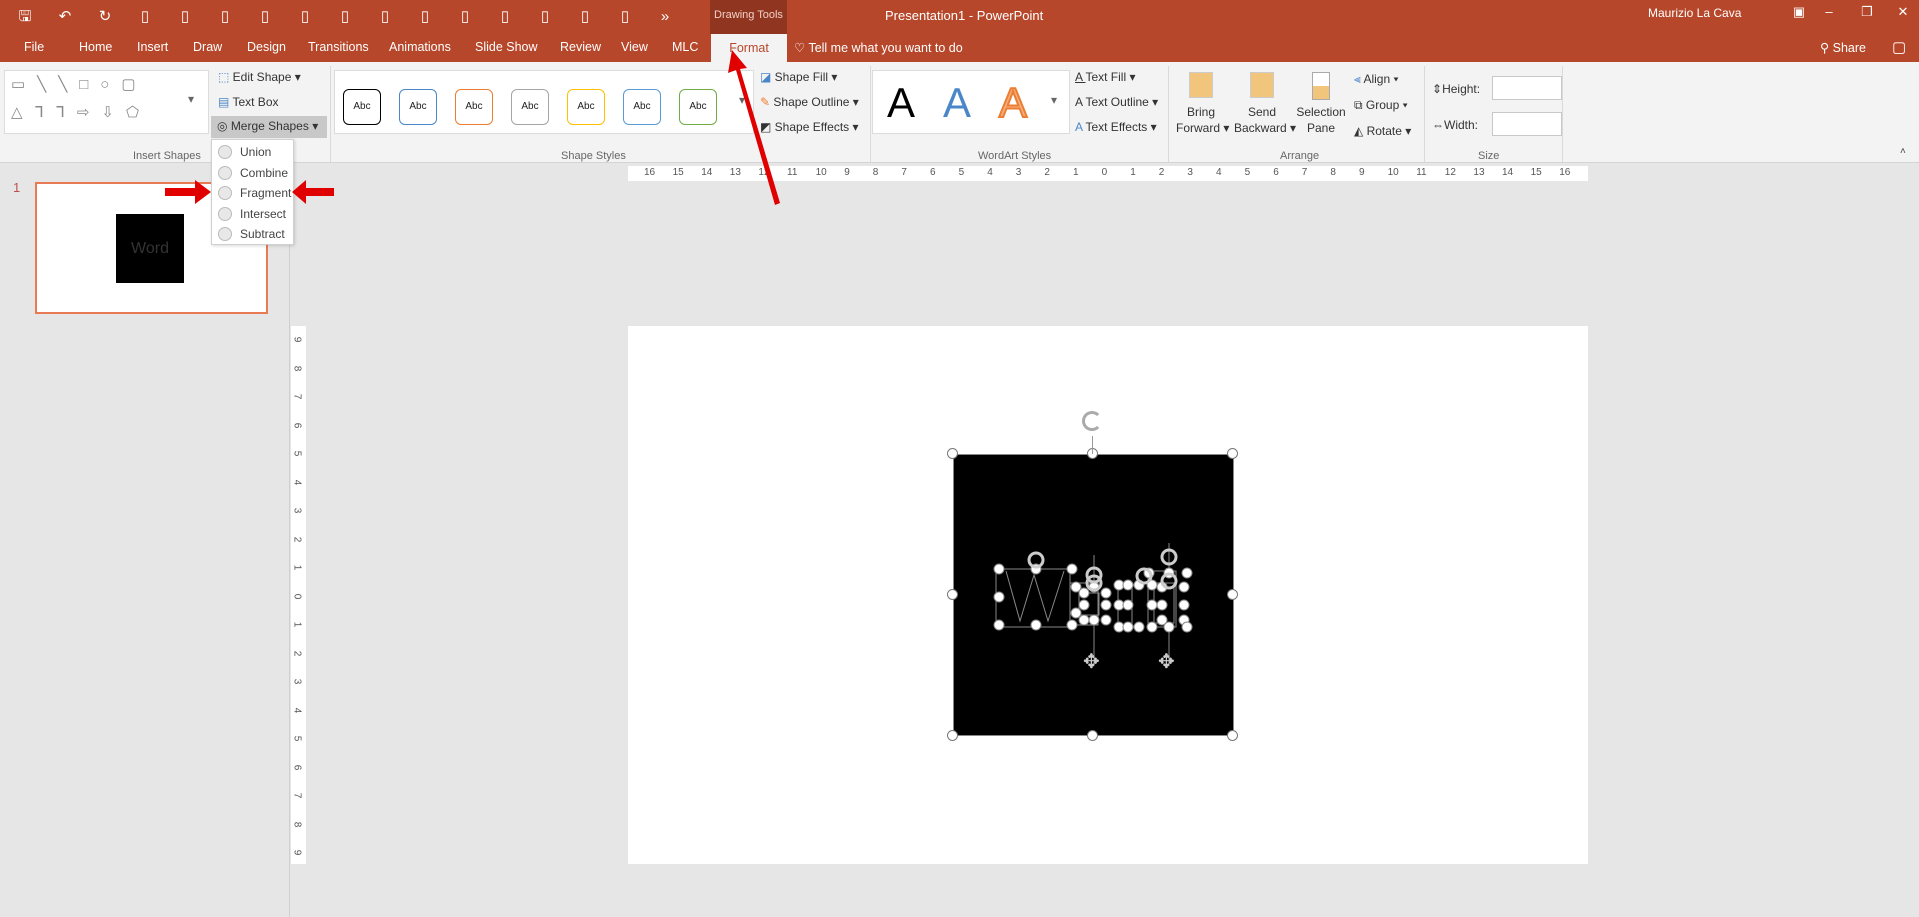 This screenshot has width=1919, height=917. What do you see at coordinates (1105, 77) in the screenshot?
I see `text-fill-button: A Text Fill ▾` at bounding box center [1105, 77].